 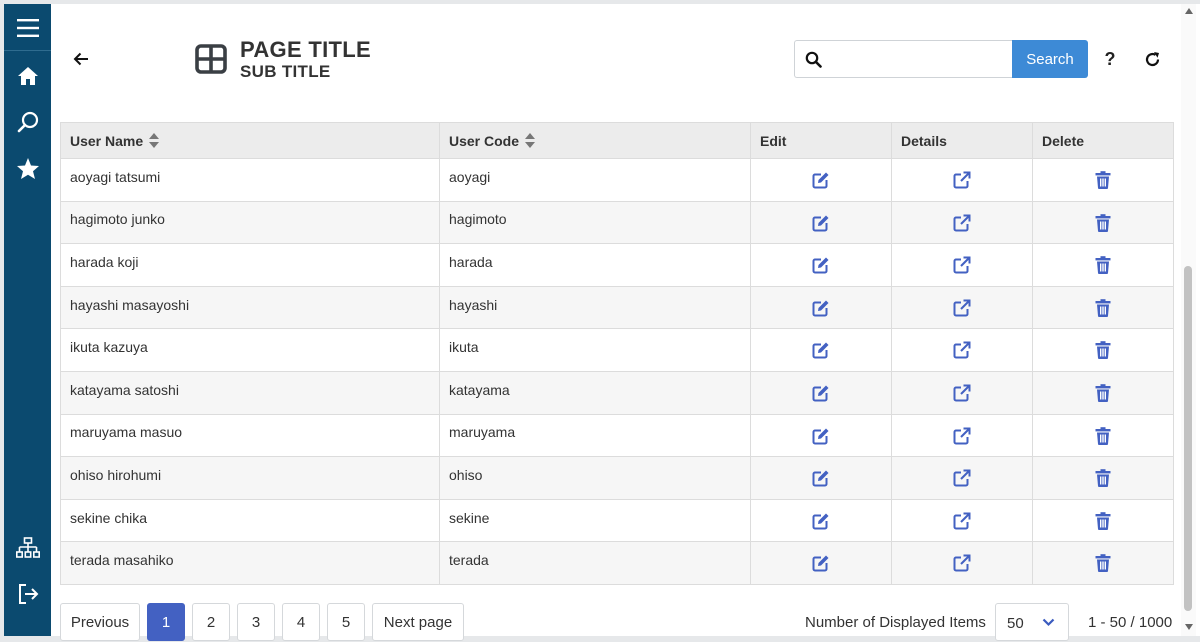 I want to click on page-subtitle: SUB TITLE, so click(x=285, y=71).